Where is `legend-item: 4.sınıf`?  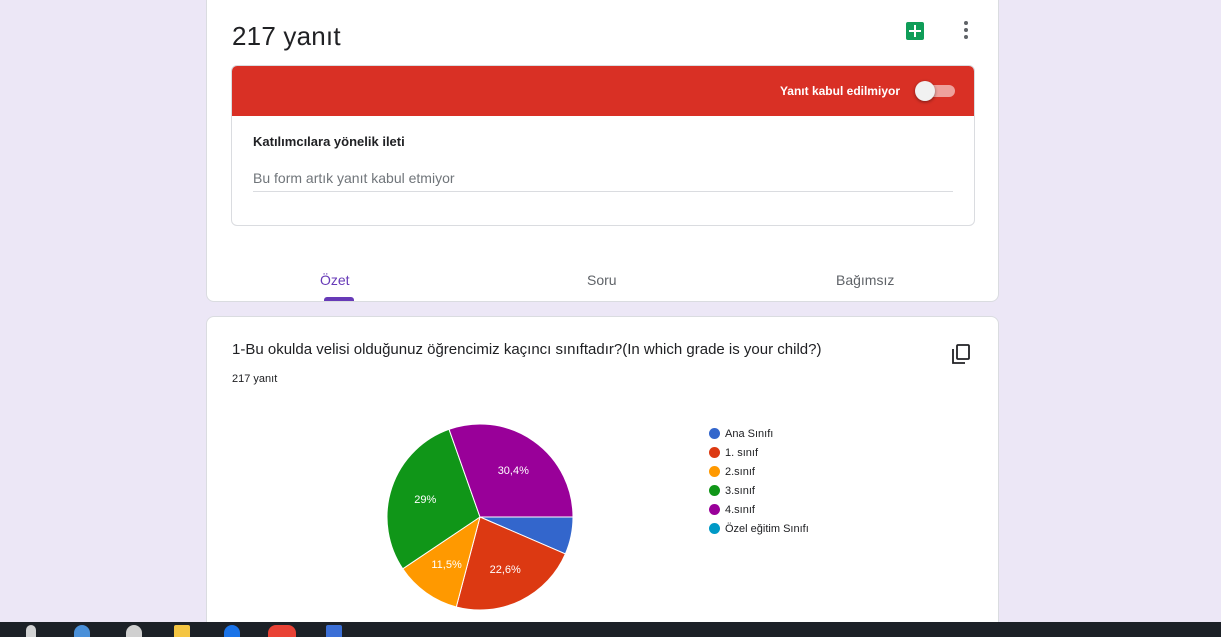
legend-item: 4.sınıf is located at coordinates (759, 509).